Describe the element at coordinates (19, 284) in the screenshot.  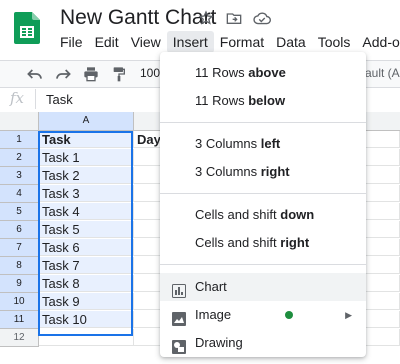
I see `row-header: 9` at that location.